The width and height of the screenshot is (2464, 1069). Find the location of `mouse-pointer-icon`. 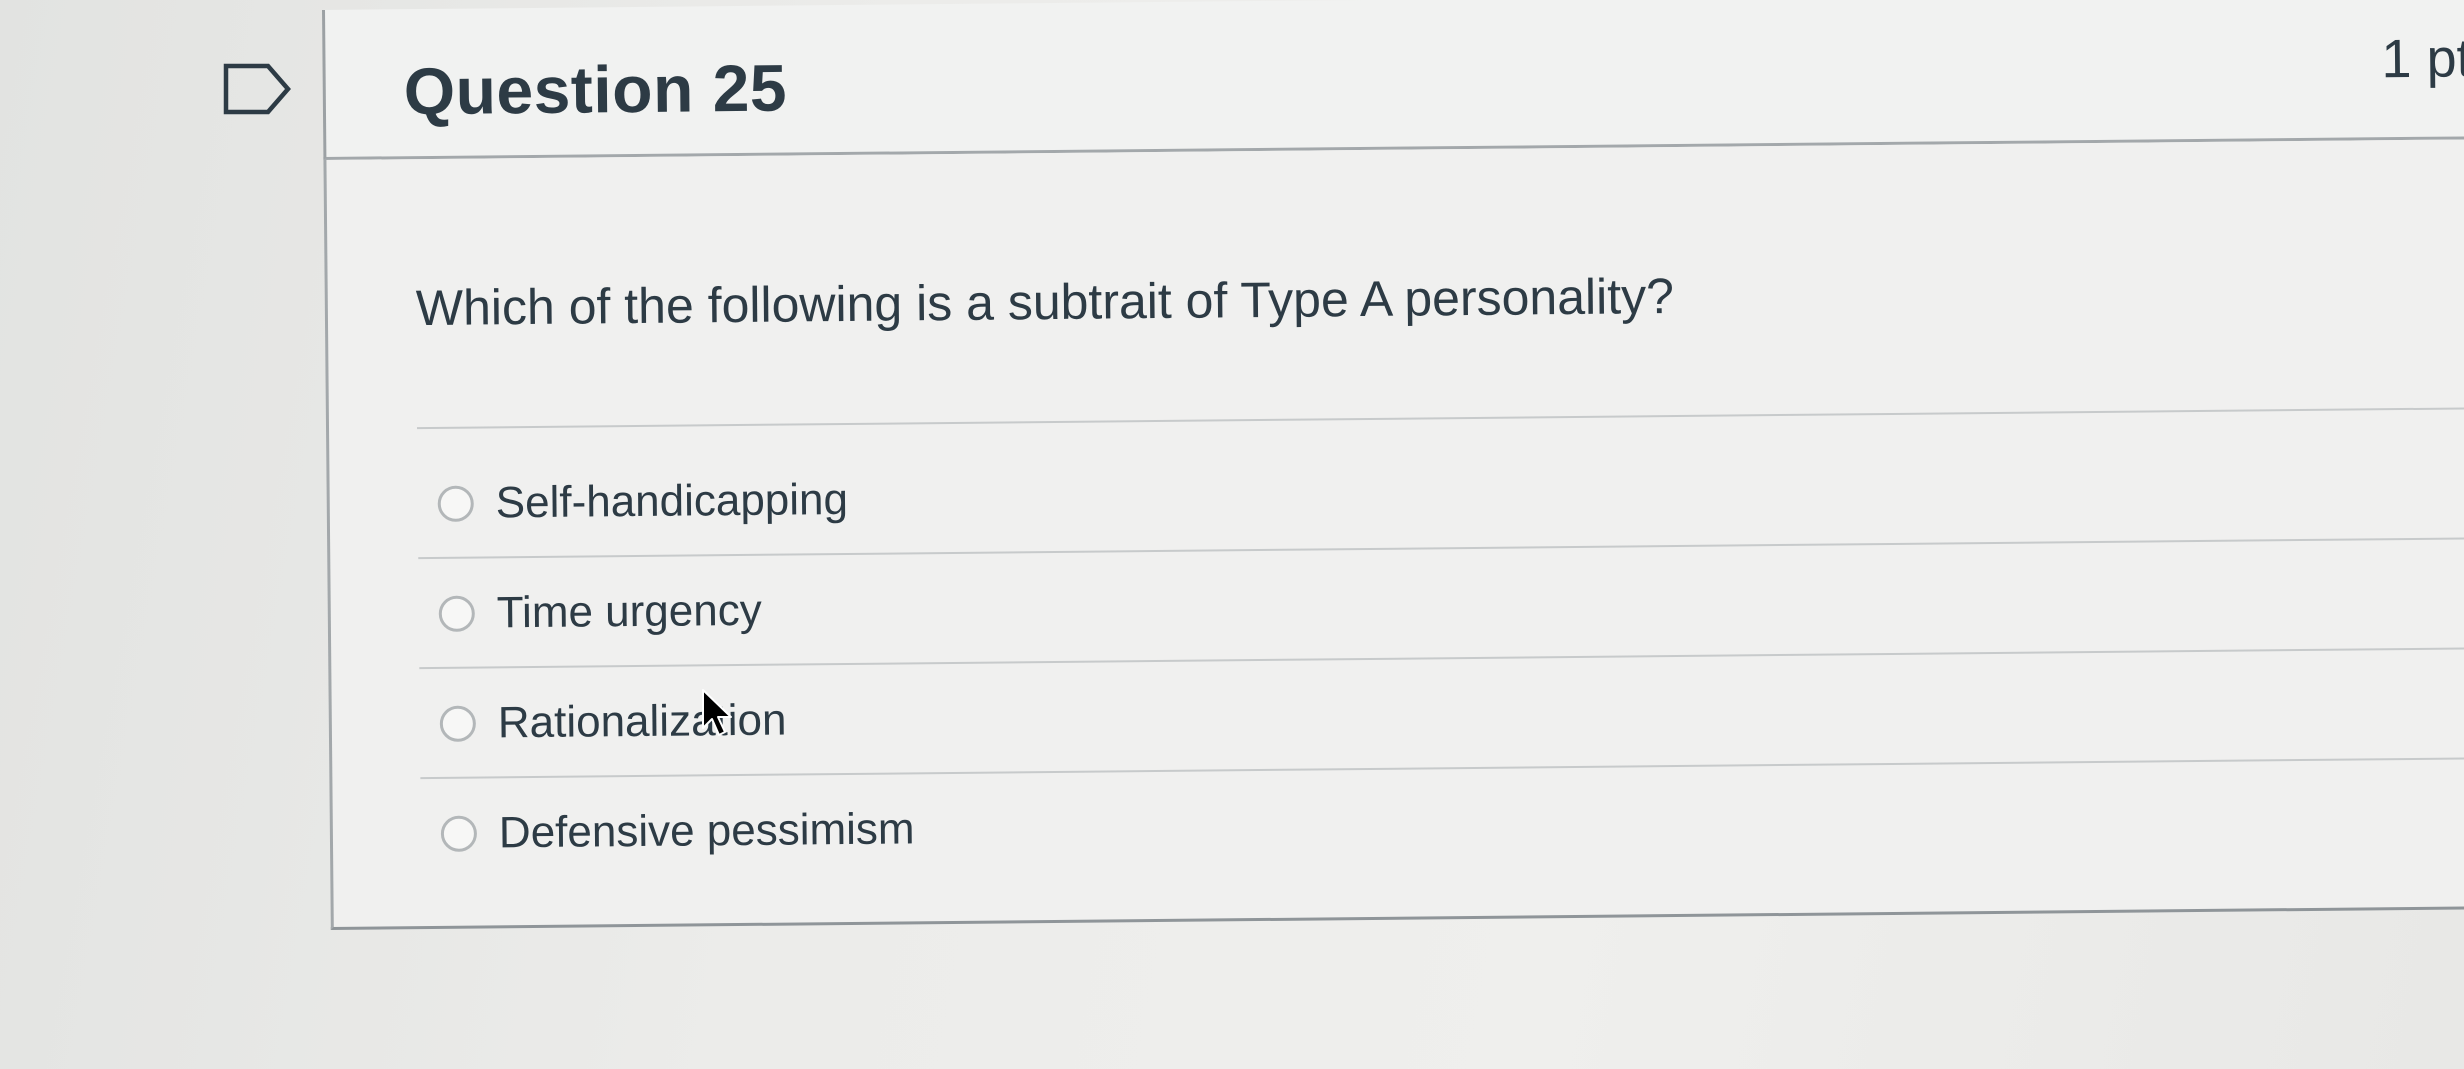

mouse-pointer-icon is located at coordinates (717, 712).